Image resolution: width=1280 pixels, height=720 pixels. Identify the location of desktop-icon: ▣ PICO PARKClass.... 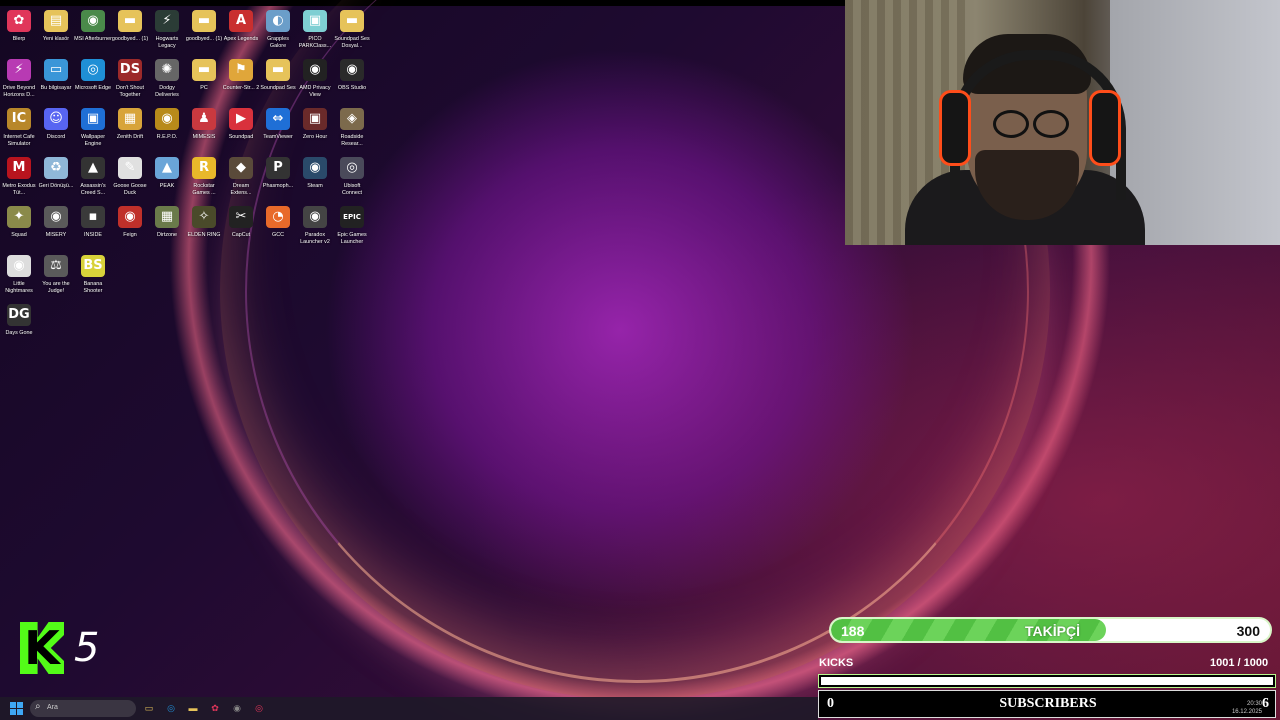
(315, 34).